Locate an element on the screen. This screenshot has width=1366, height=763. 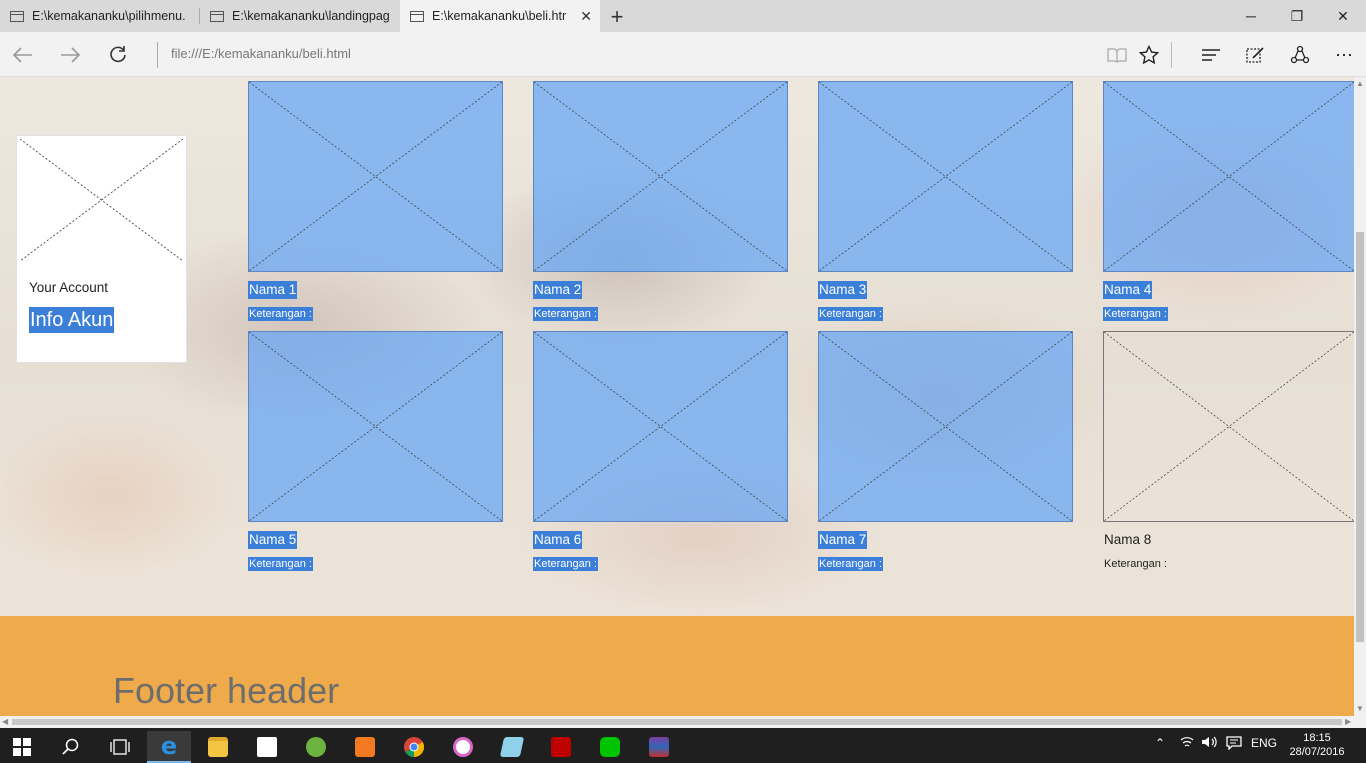
start-button is located at coordinates (22, 747).